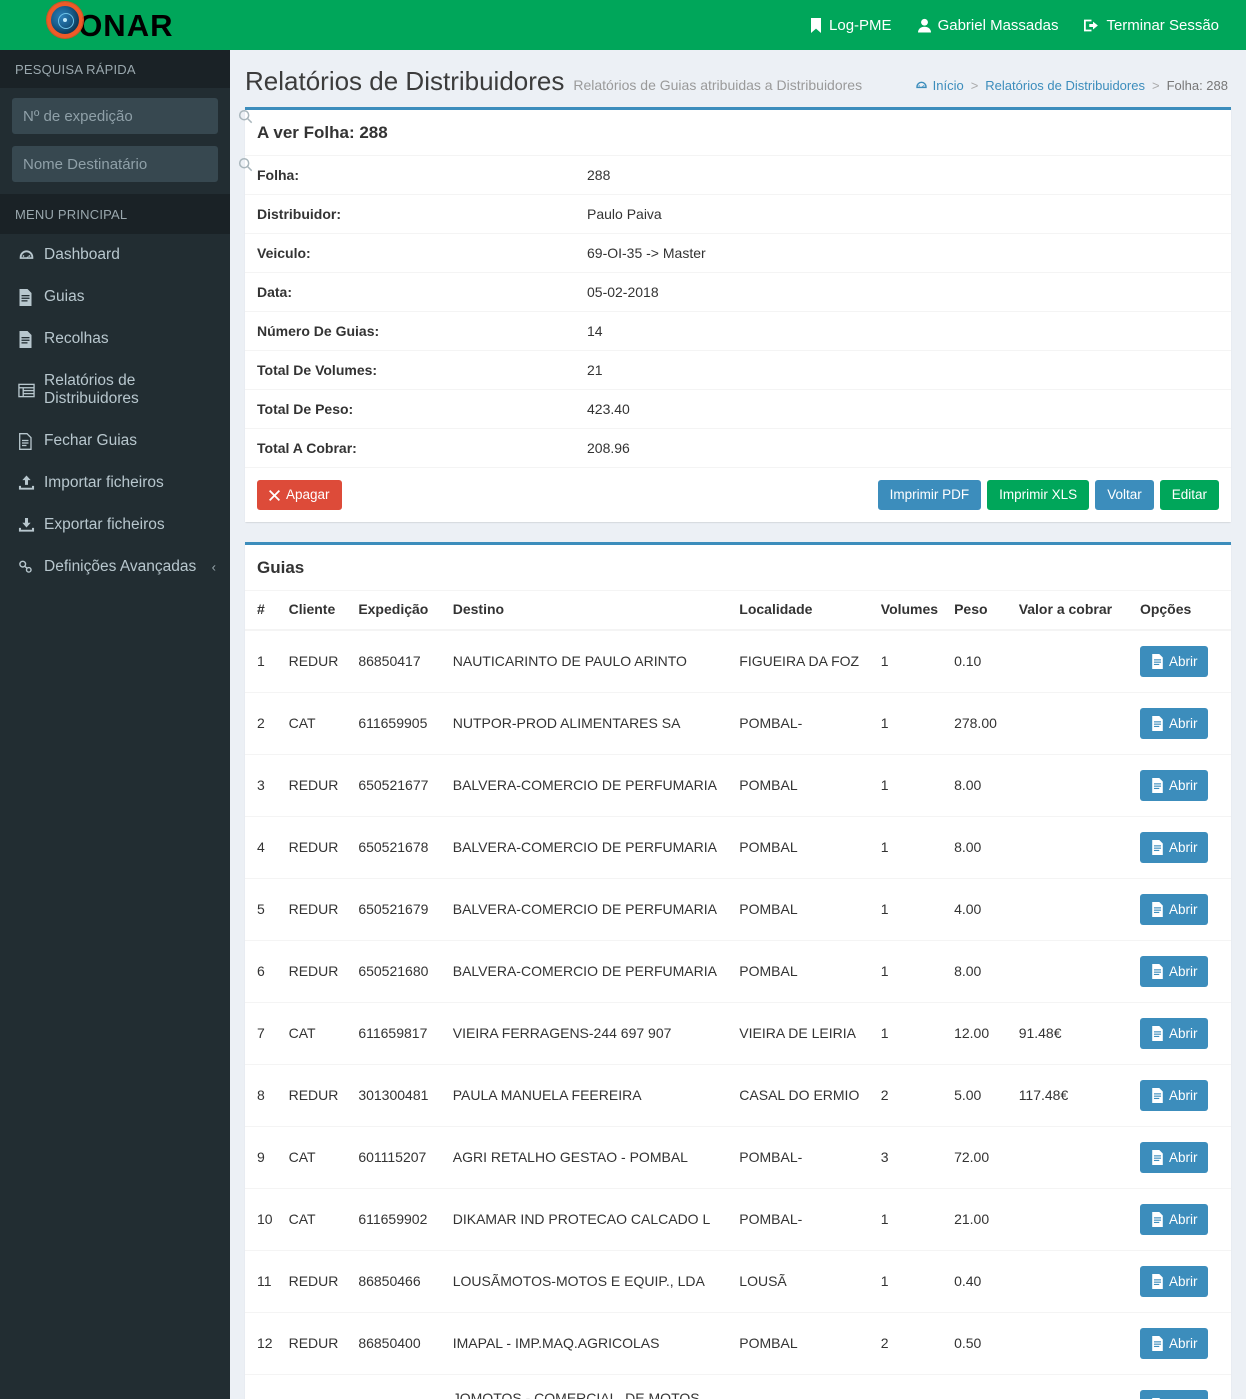 This screenshot has height=1399, width=1246. Describe the element at coordinates (1151, 25) in the screenshot. I see `topbar-item-logout: Terminar Sessão` at that location.